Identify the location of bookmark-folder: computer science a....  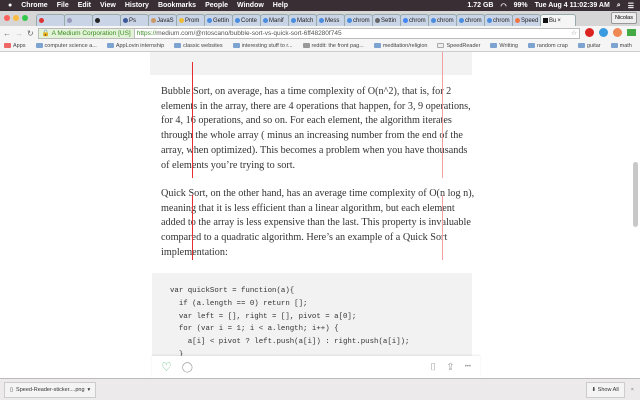
(66, 46).